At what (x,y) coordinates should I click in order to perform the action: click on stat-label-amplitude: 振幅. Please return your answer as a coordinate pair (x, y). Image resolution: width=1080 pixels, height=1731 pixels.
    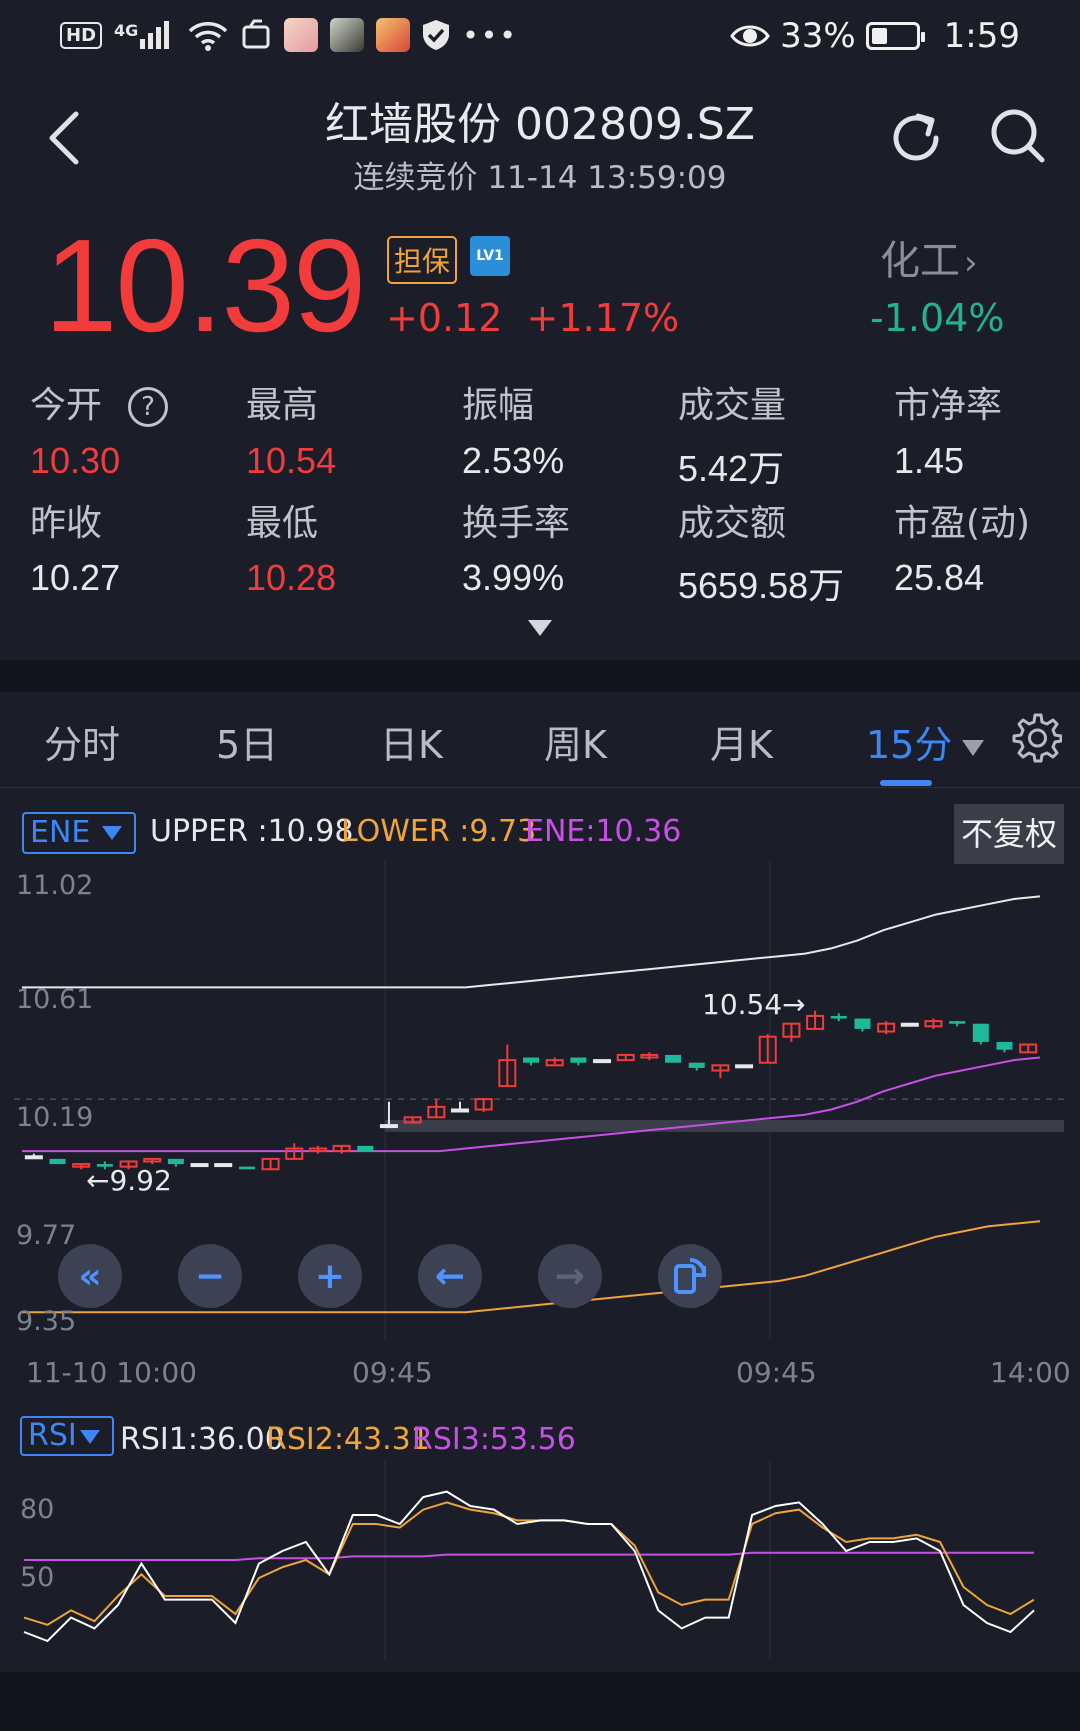
    Looking at the image, I should click on (498, 405).